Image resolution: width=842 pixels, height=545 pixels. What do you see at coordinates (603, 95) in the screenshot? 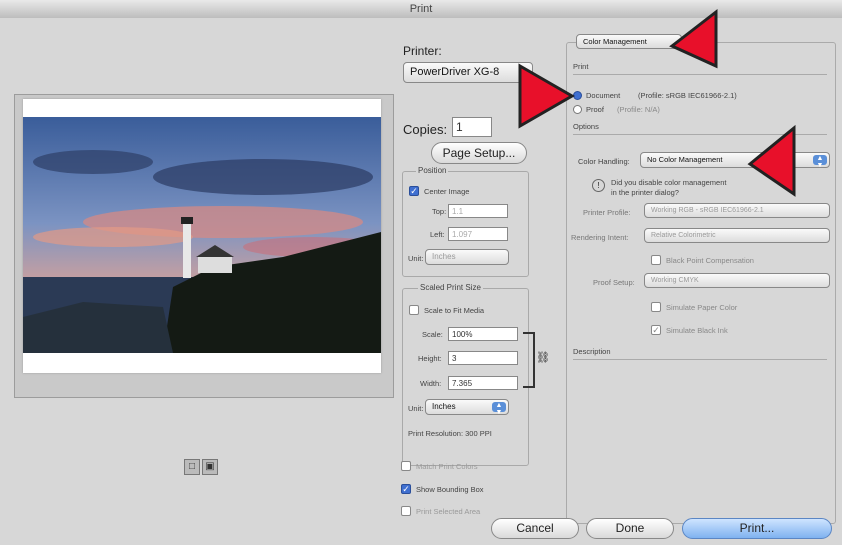
I see `document-label: Document` at bounding box center [603, 95].